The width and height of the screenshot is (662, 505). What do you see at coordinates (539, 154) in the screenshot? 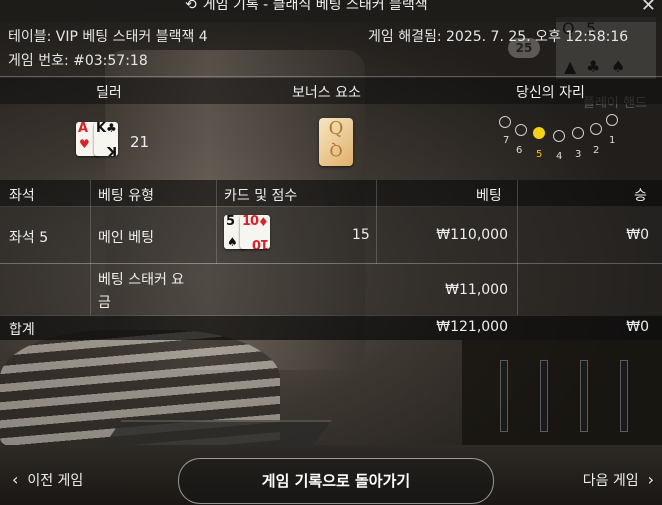
I see `seat-number-active: 5` at bounding box center [539, 154].